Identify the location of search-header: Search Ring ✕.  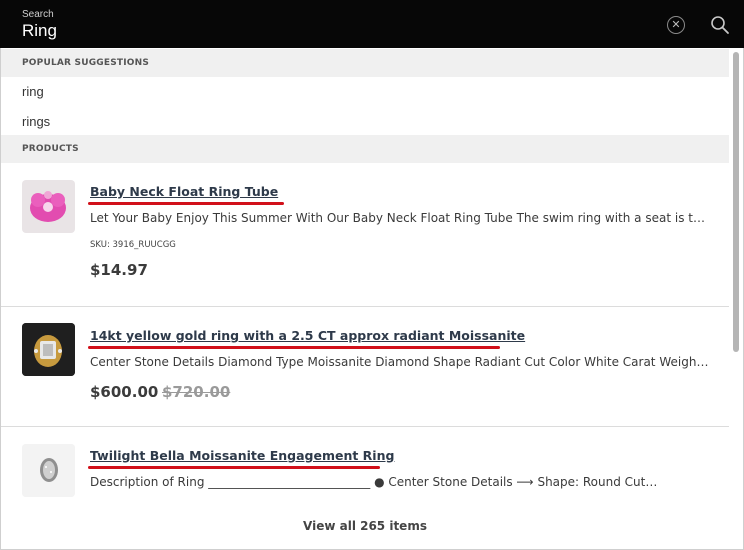
(372, 24).